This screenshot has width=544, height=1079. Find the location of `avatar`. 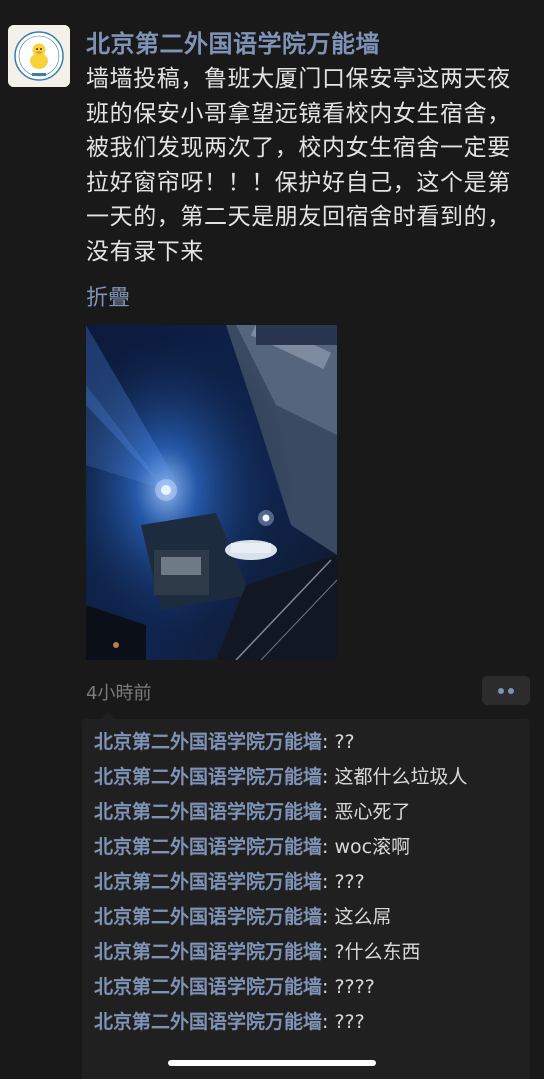

avatar is located at coordinates (39, 56).